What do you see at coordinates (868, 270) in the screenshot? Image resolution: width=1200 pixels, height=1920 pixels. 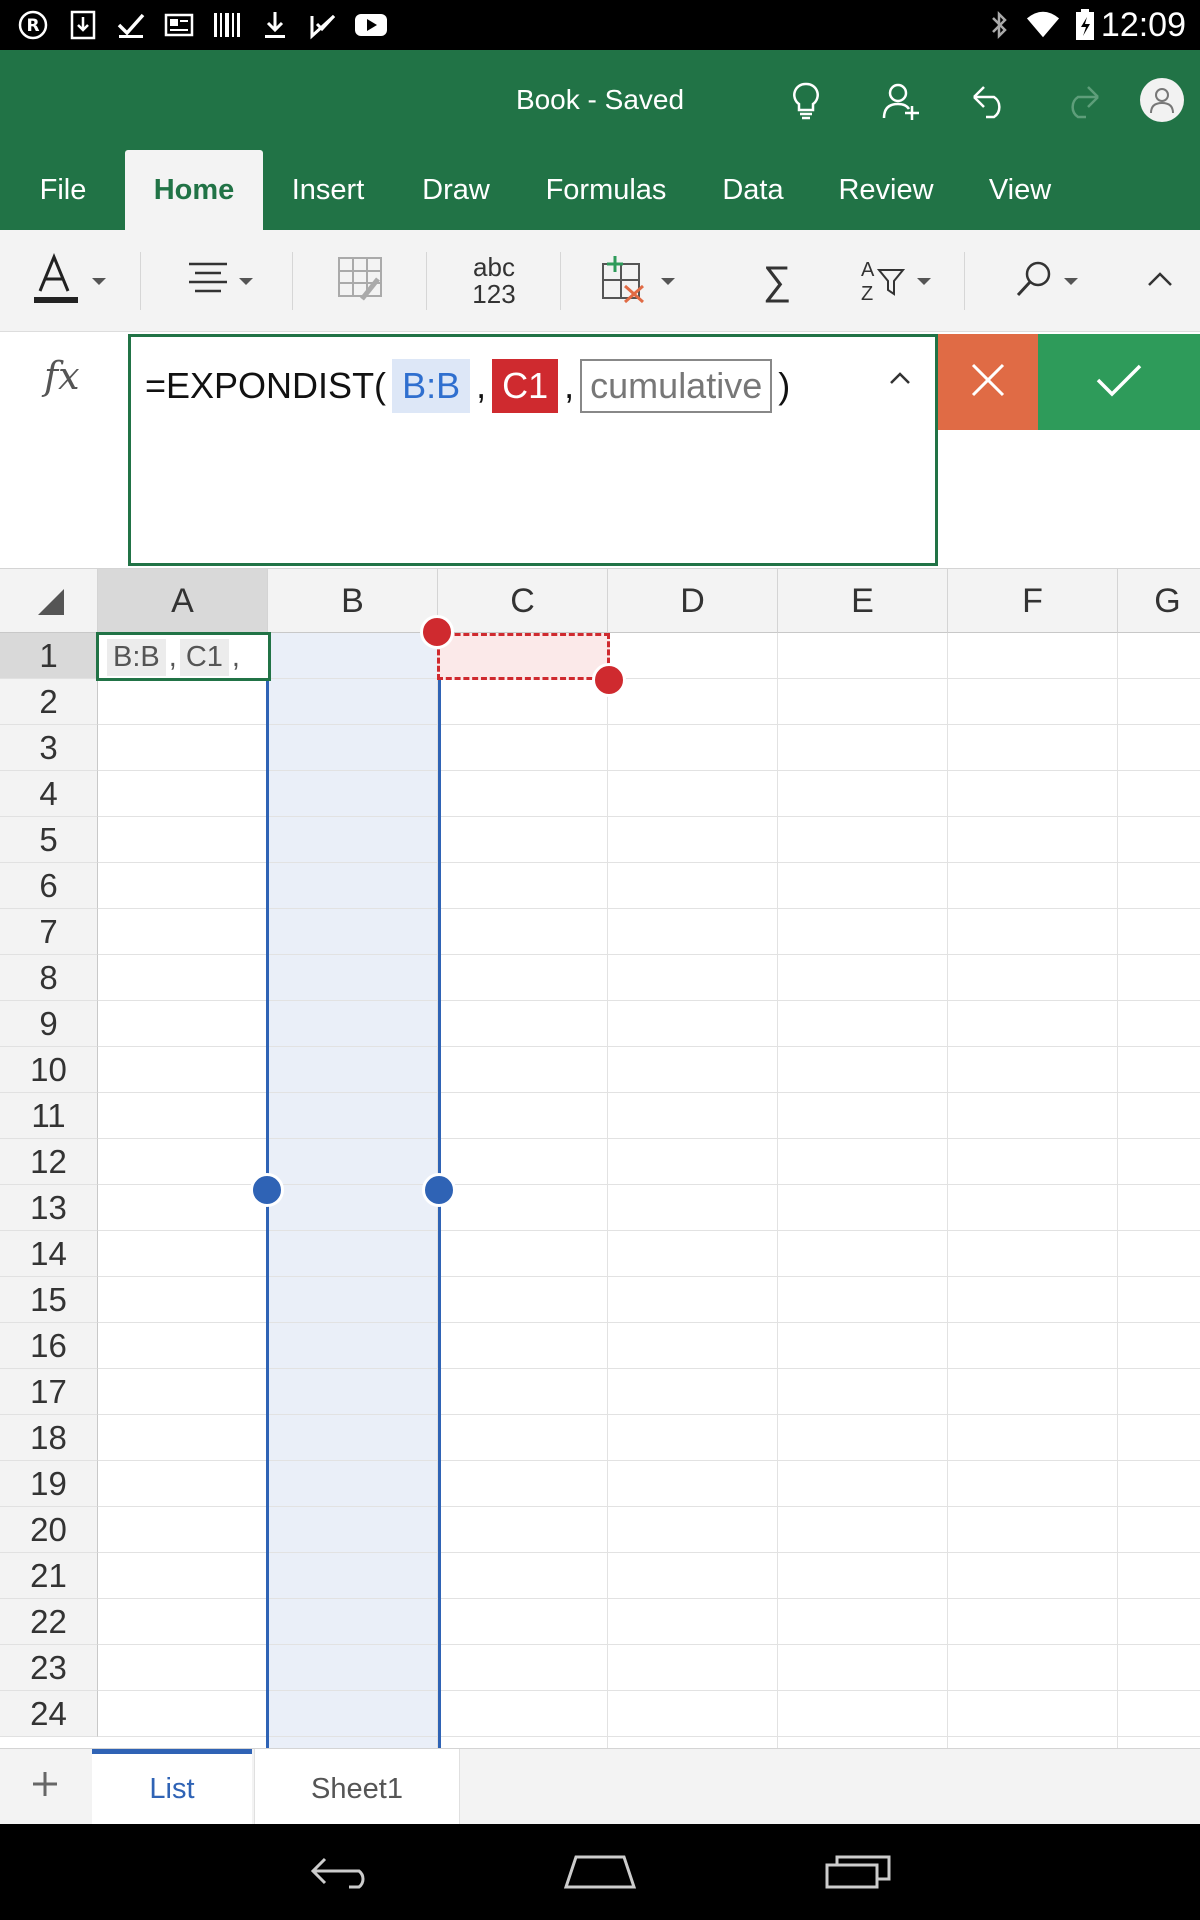 I see `svg-text: A` at bounding box center [868, 270].